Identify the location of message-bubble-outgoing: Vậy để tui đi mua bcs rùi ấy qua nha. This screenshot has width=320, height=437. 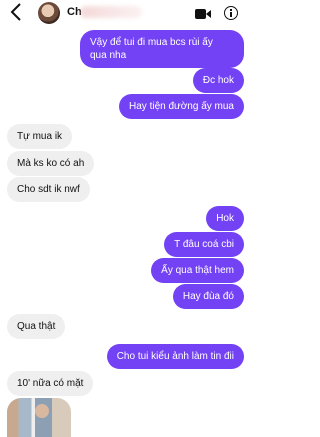
(162, 49).